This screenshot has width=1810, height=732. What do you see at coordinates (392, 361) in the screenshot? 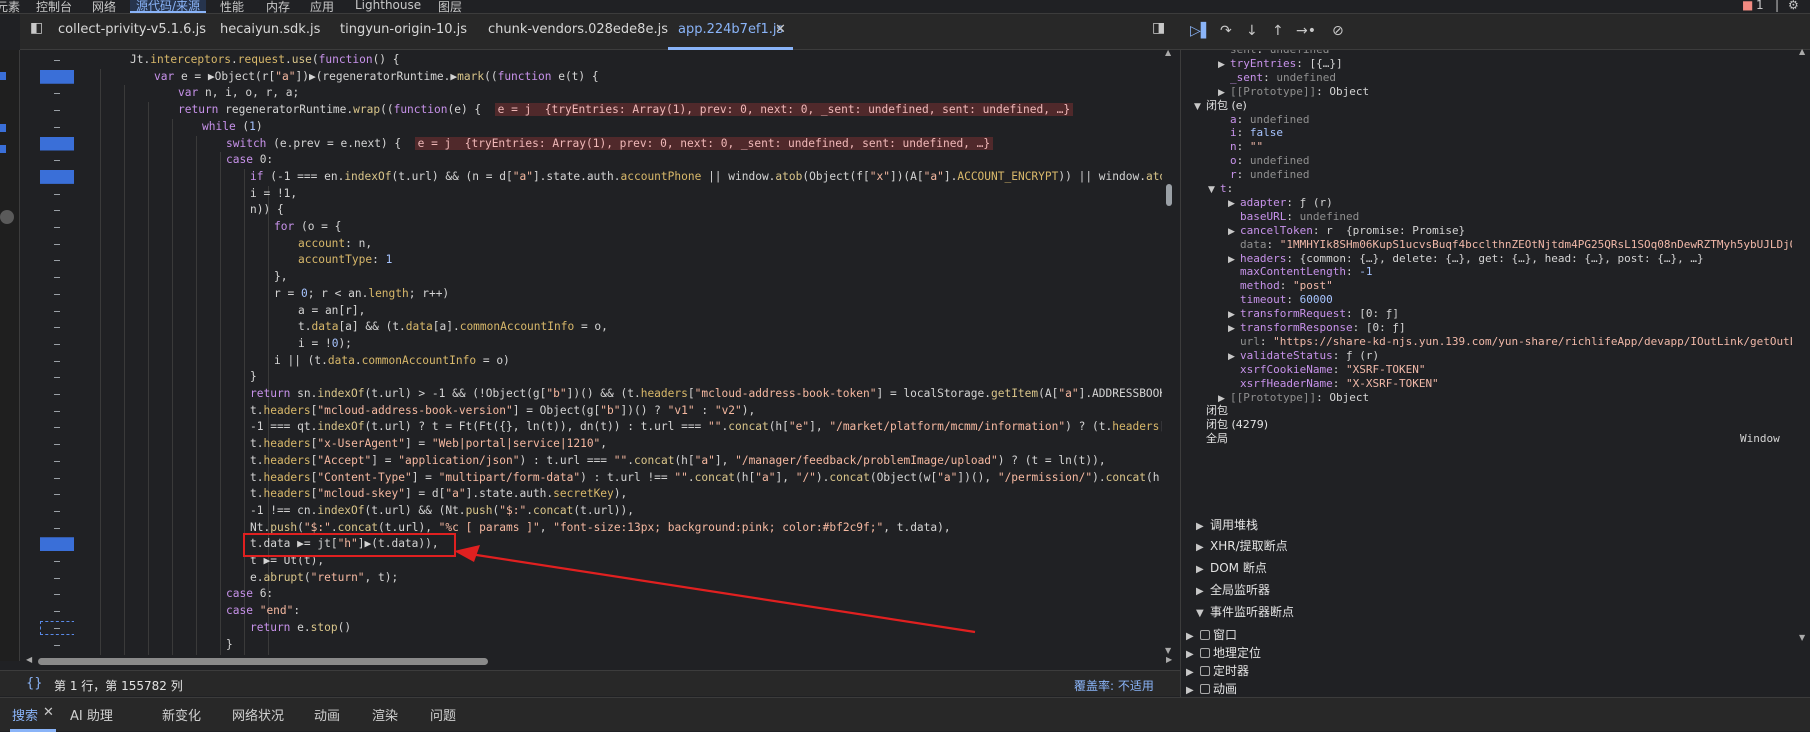
I see `code-line: i || (t.data.commonAccountInfo = o)` at bounding box center [392, 361].